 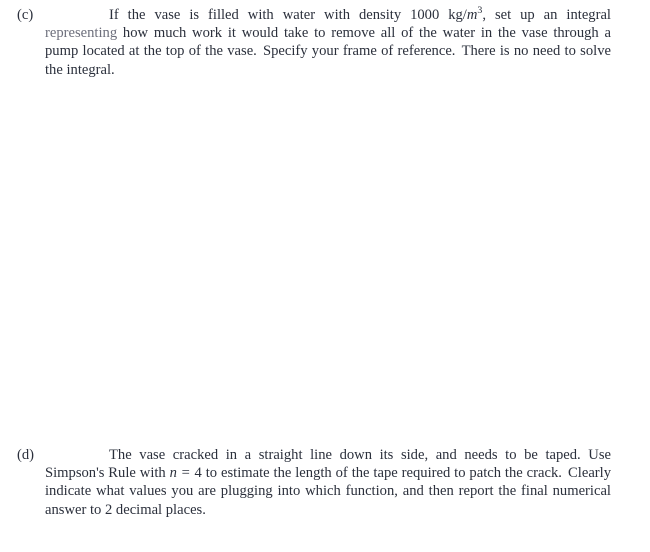 What do you see at coordinates (198, 473) in the screenshot?
I see `math-value-4: 4` at bounding box center [198, 473].